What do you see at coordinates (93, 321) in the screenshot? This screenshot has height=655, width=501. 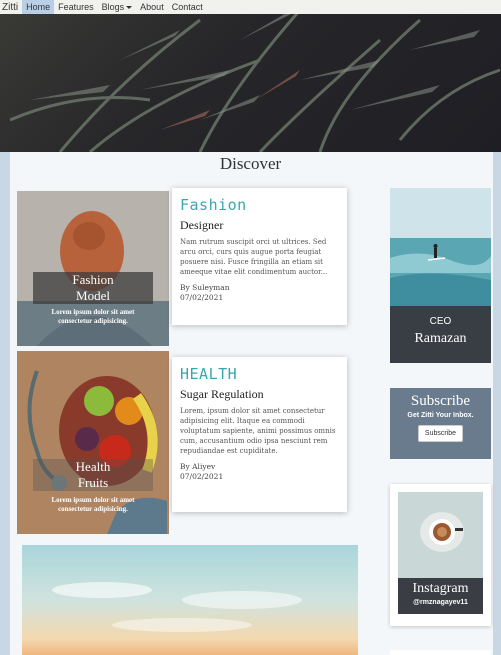 I see `fashion-caption-line2: consectetur adipisicing.` at bounding box center [93, 321].